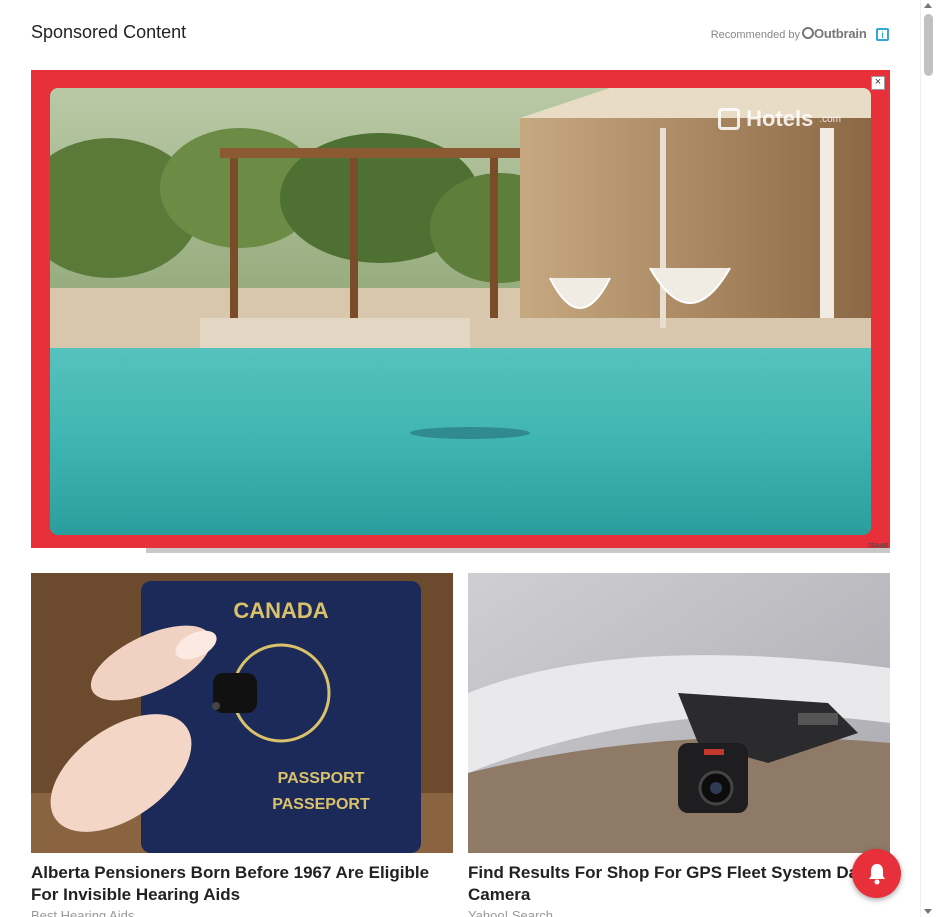 This screenshot has width=936, height=917. I want to click on card-title-line: Camera, so click(499, 894).